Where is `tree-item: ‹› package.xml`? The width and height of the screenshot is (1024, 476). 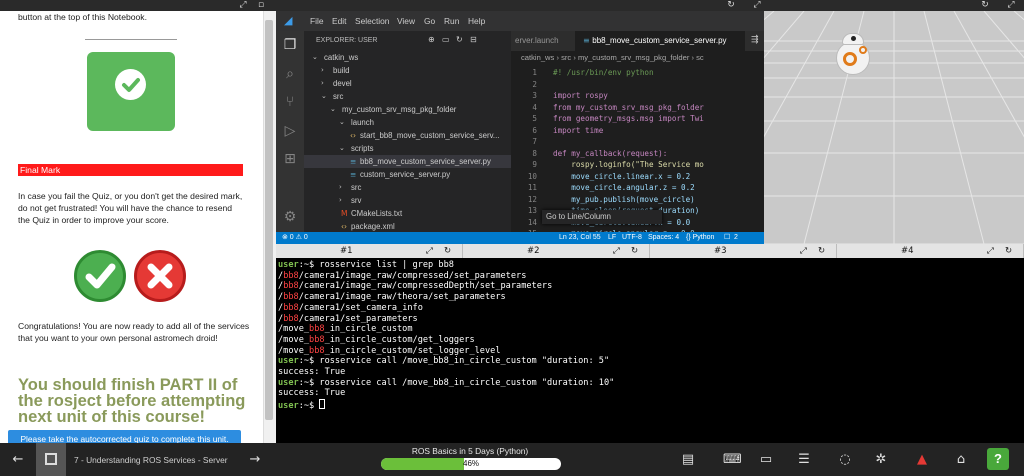
tree-item: ‹› package.xml is located at coordinates (407, 226).